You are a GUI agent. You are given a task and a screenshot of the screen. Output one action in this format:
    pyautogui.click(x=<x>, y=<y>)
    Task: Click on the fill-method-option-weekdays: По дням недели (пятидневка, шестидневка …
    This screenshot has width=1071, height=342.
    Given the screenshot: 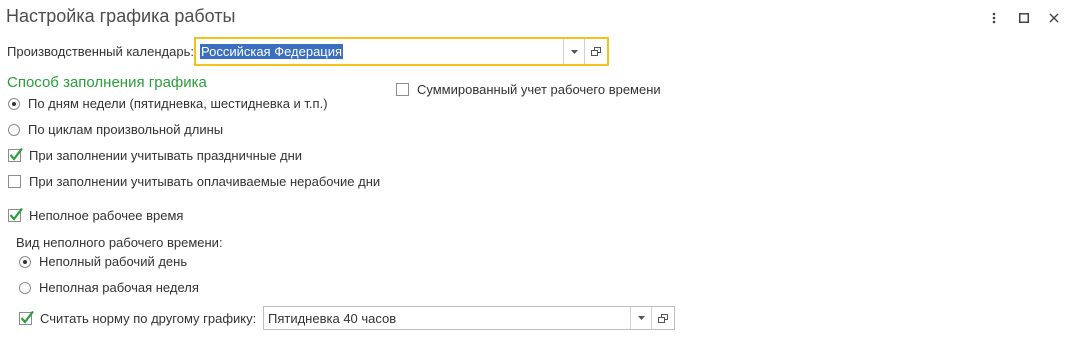 What is the action you would take?
    pyautogui.click(x=168, y=103)
    